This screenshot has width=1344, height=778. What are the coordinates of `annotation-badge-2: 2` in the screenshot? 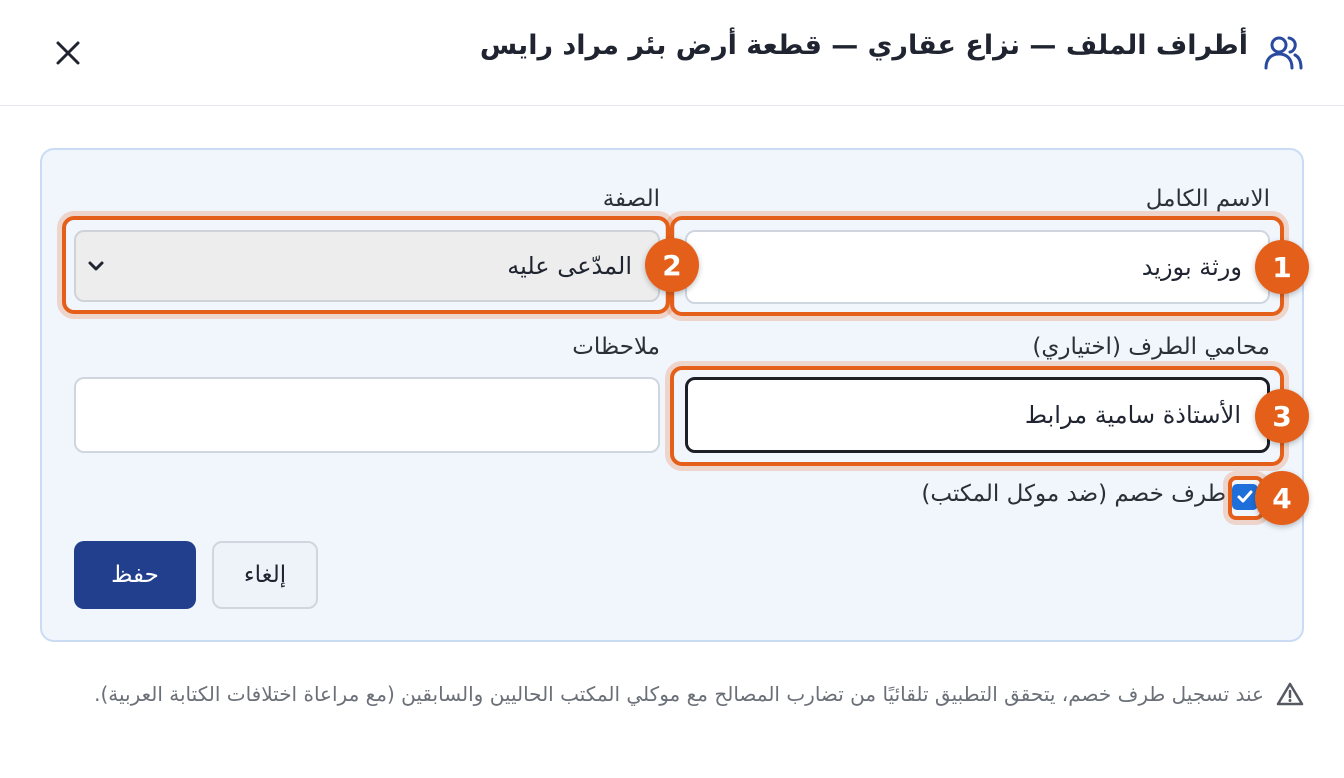 It's located at (672, 265).